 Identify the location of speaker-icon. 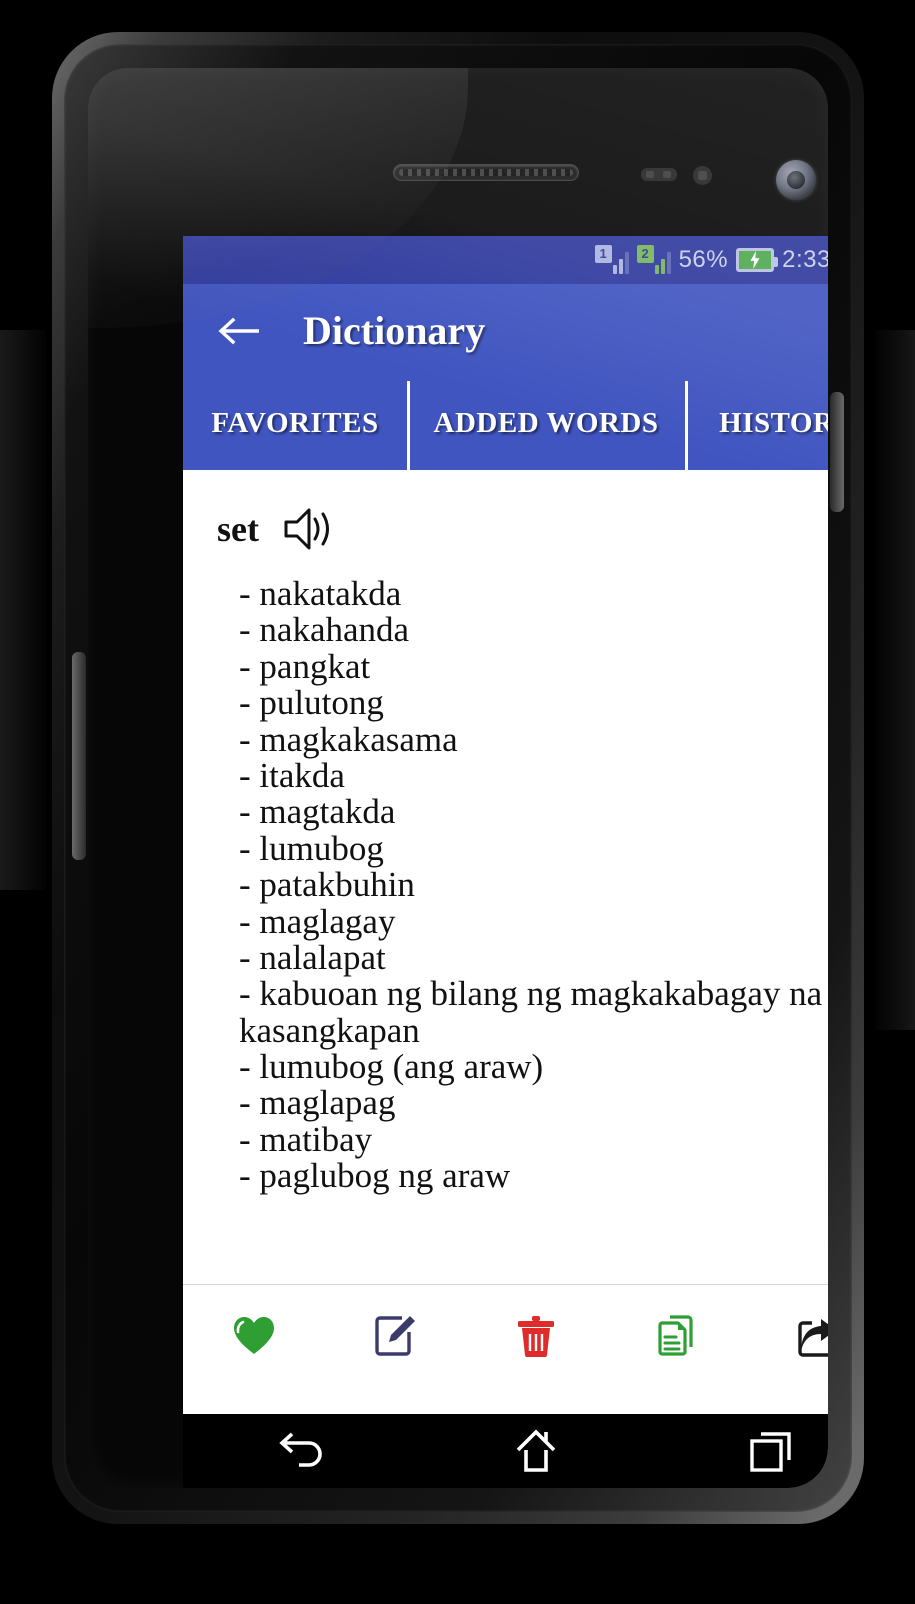
(309, 529).